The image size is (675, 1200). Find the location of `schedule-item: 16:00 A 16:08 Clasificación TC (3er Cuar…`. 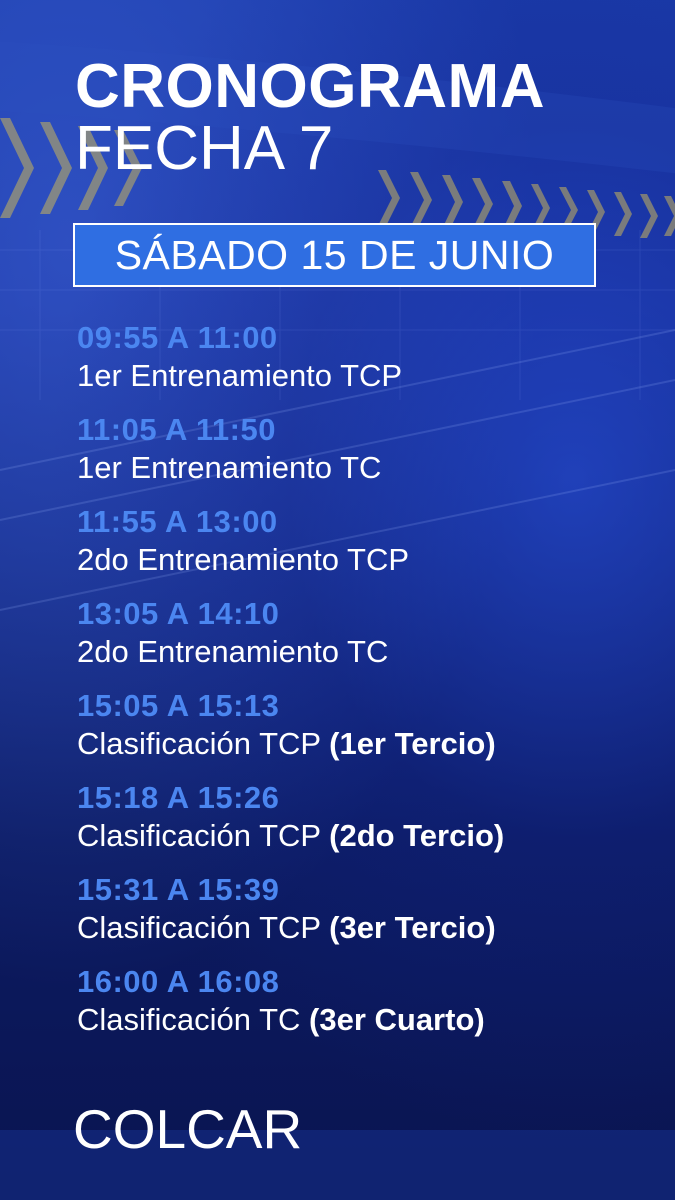

schedule-item: 16:00 A 16:08 Clasificación TC (3er Cuar… is located at coordinates (290, 1008).